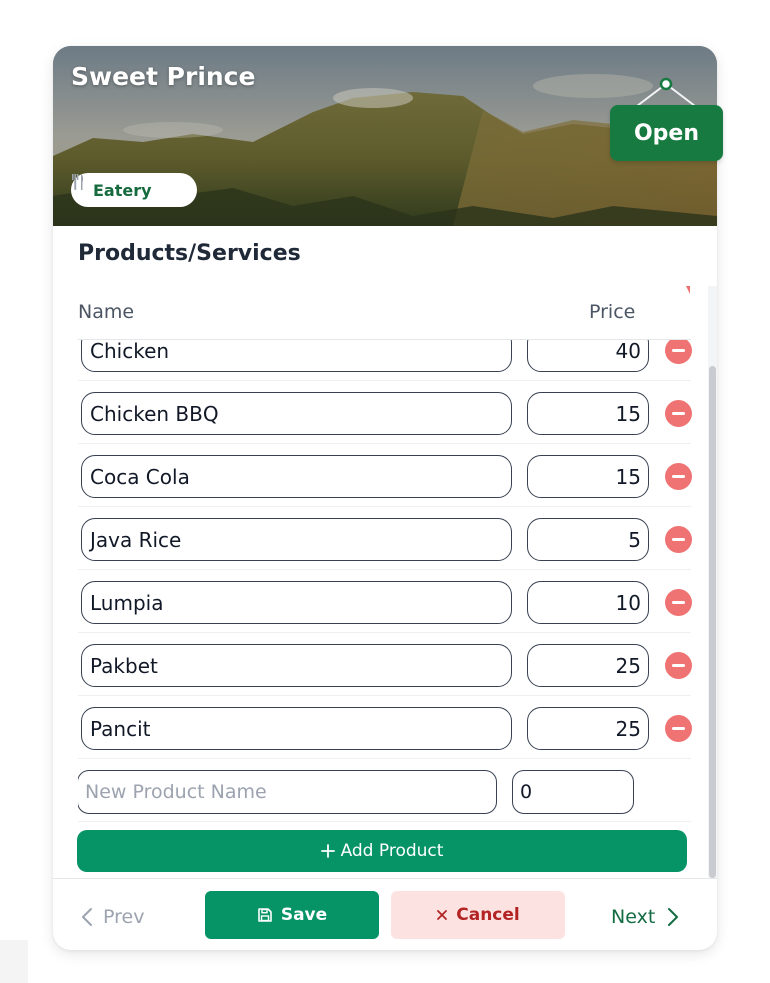 The image size is (770, 983). I want to click on product-row: Pancit 25, so click(385, 727).